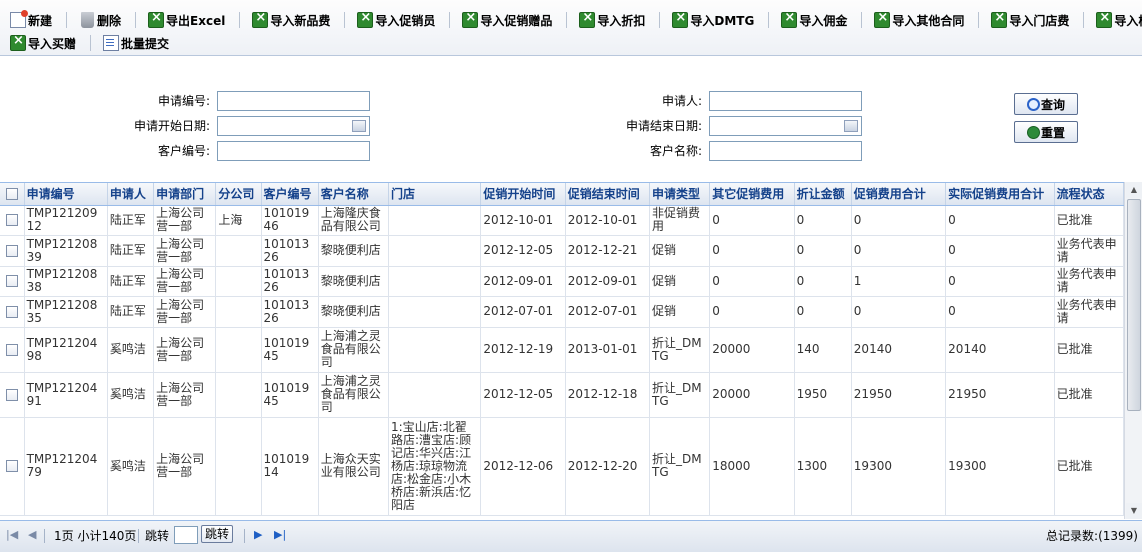 The width and height of the screenshot is (1142, 552). I want to click on column-header: 分公司, so click(238, 194).